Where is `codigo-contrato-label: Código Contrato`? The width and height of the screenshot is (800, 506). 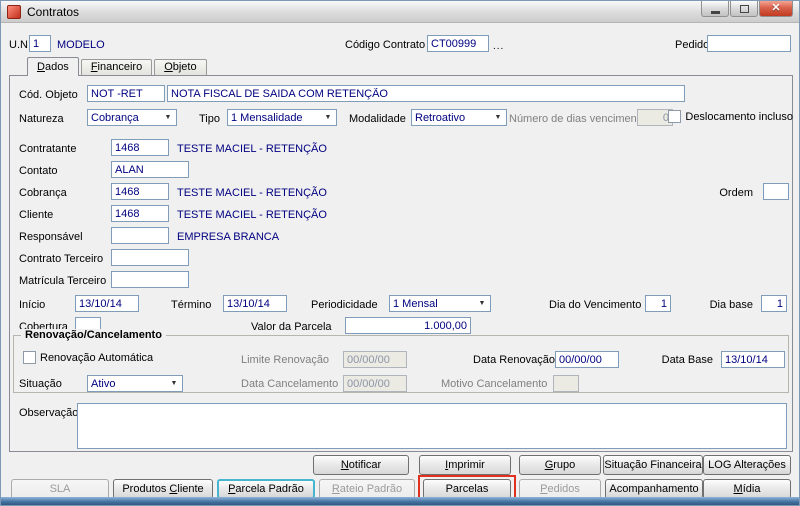 codigo-contrato-label: Código Contrato is located at coordinates (385, 45).